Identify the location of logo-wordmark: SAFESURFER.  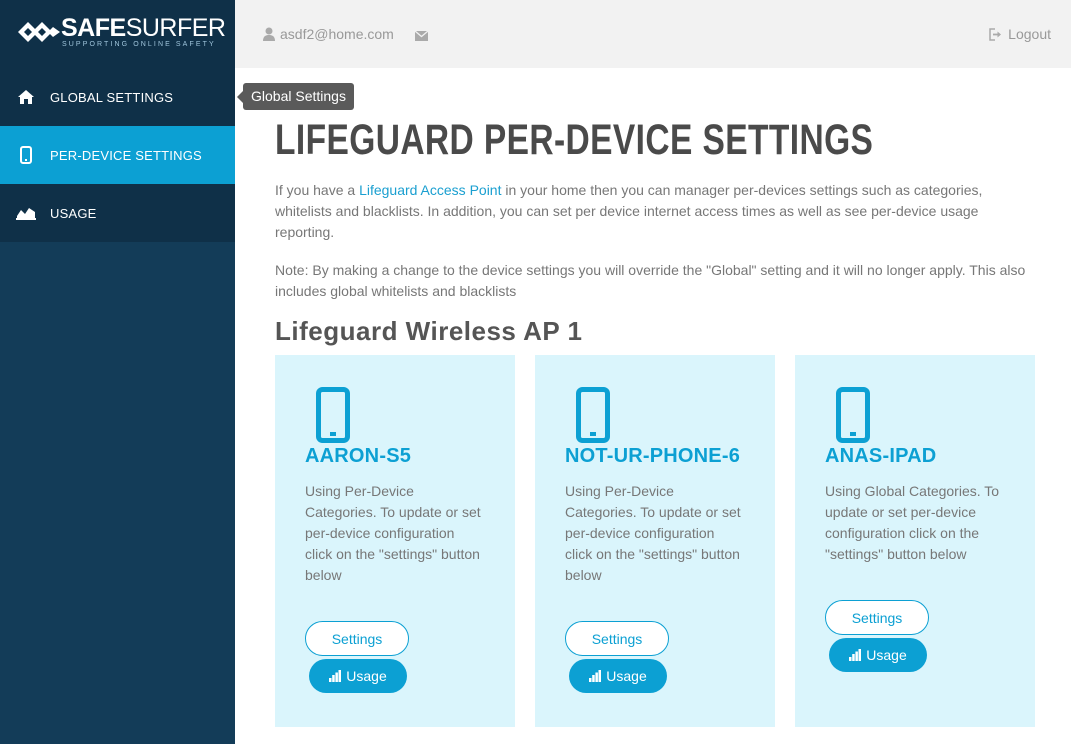
(143, 28).